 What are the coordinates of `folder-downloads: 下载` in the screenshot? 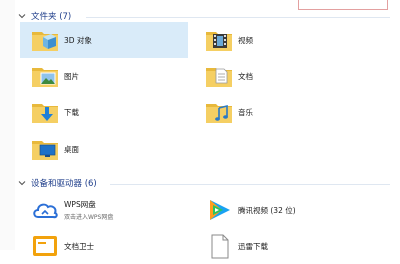 It's located at (104, 112).